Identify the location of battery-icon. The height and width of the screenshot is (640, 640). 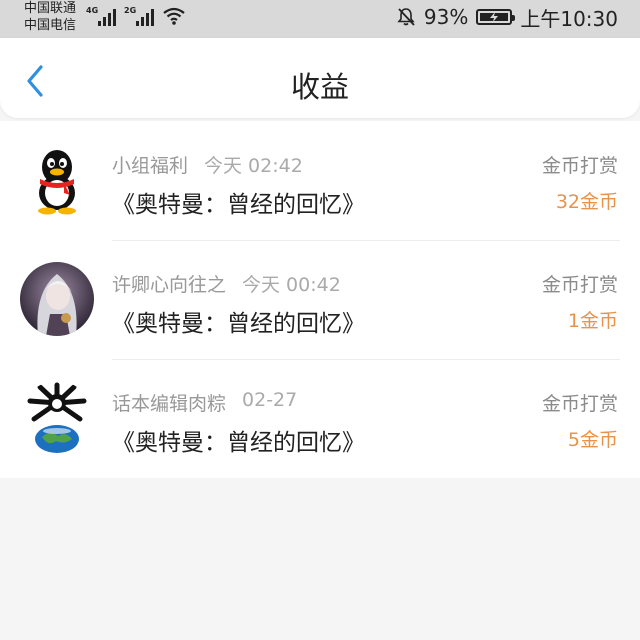
(496, 17).